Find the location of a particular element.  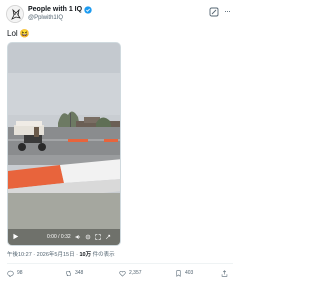

video-time: 0:00 / 0:32 is located at coordinates (59, 236).